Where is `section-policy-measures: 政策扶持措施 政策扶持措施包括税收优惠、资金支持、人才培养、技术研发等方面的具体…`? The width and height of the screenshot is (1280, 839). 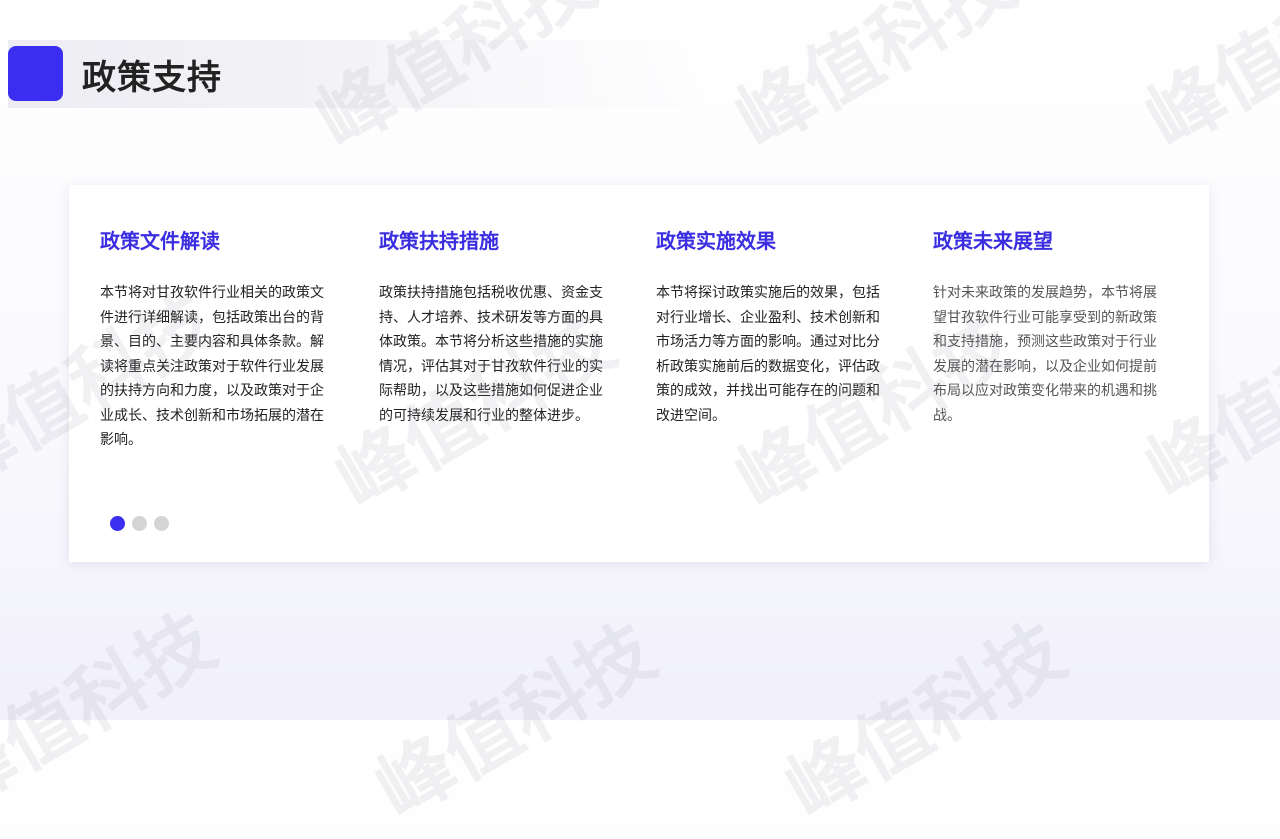 section-policy-measures: 政策扶持措施 政策扶持措施包括税收优惠、资金支持、人才培养、技术研发等方面的具体… is located at coordinates (497, 328).